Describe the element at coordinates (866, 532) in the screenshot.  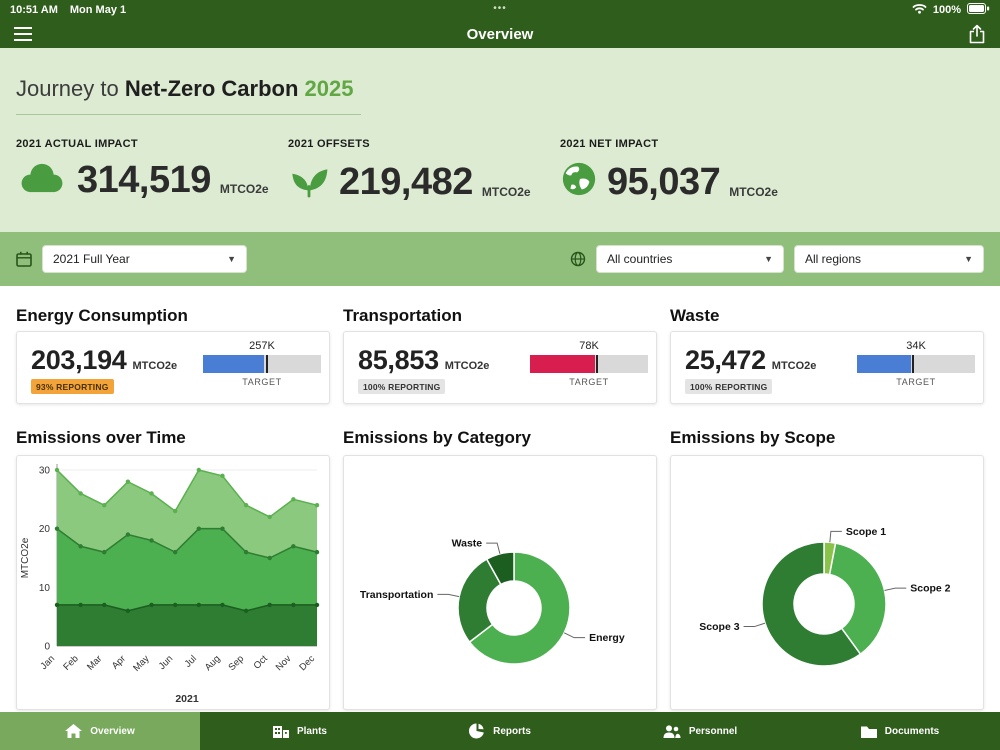
I see `svg-text: Scope 1` at that location.